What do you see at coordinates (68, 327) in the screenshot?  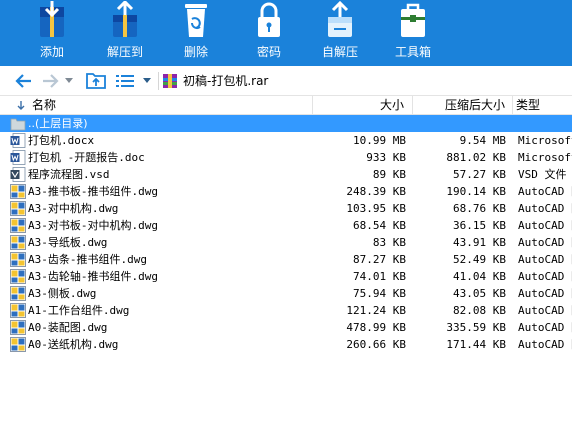 I see `file-name: A0-装配图.dwg` at bounding box center [68, 327].